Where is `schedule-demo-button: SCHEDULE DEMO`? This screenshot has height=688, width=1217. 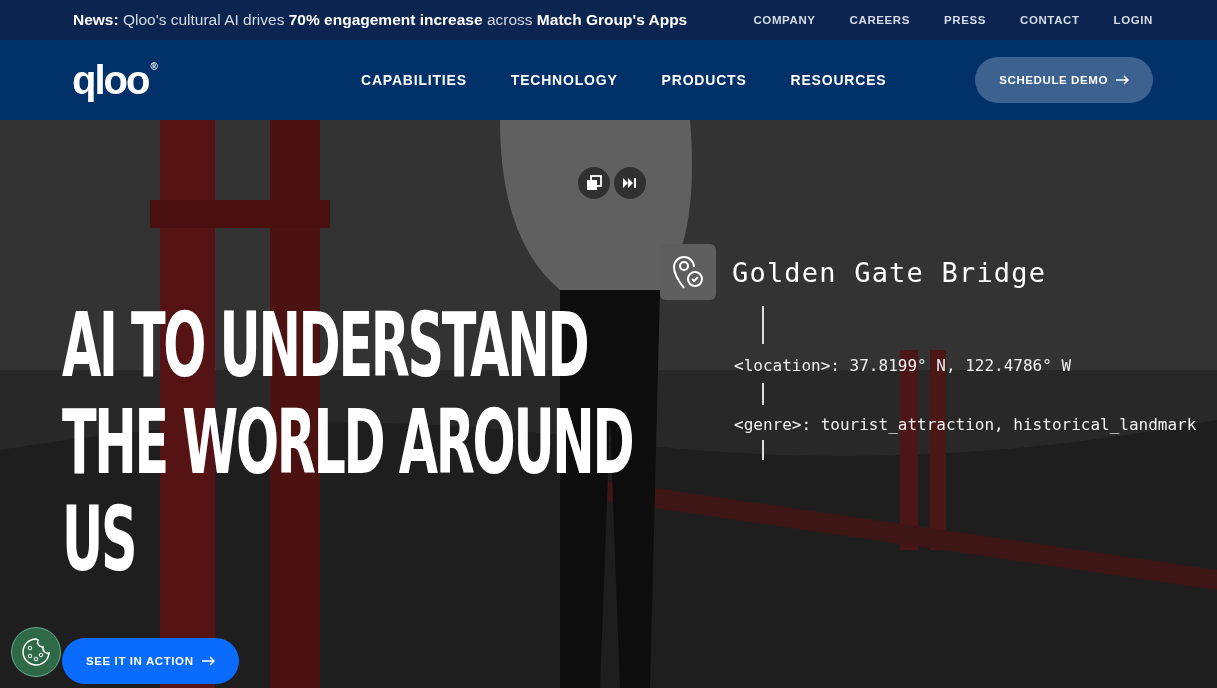
schedule-demo-button: SCHEDULE DEMO is located at coordinates (1064, 80).